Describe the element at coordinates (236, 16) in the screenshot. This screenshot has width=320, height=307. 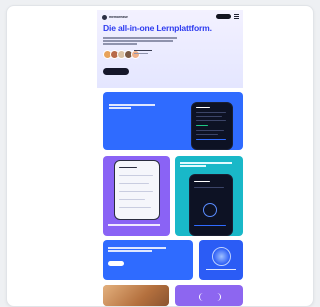
I see `hamburger-icon` at that location.